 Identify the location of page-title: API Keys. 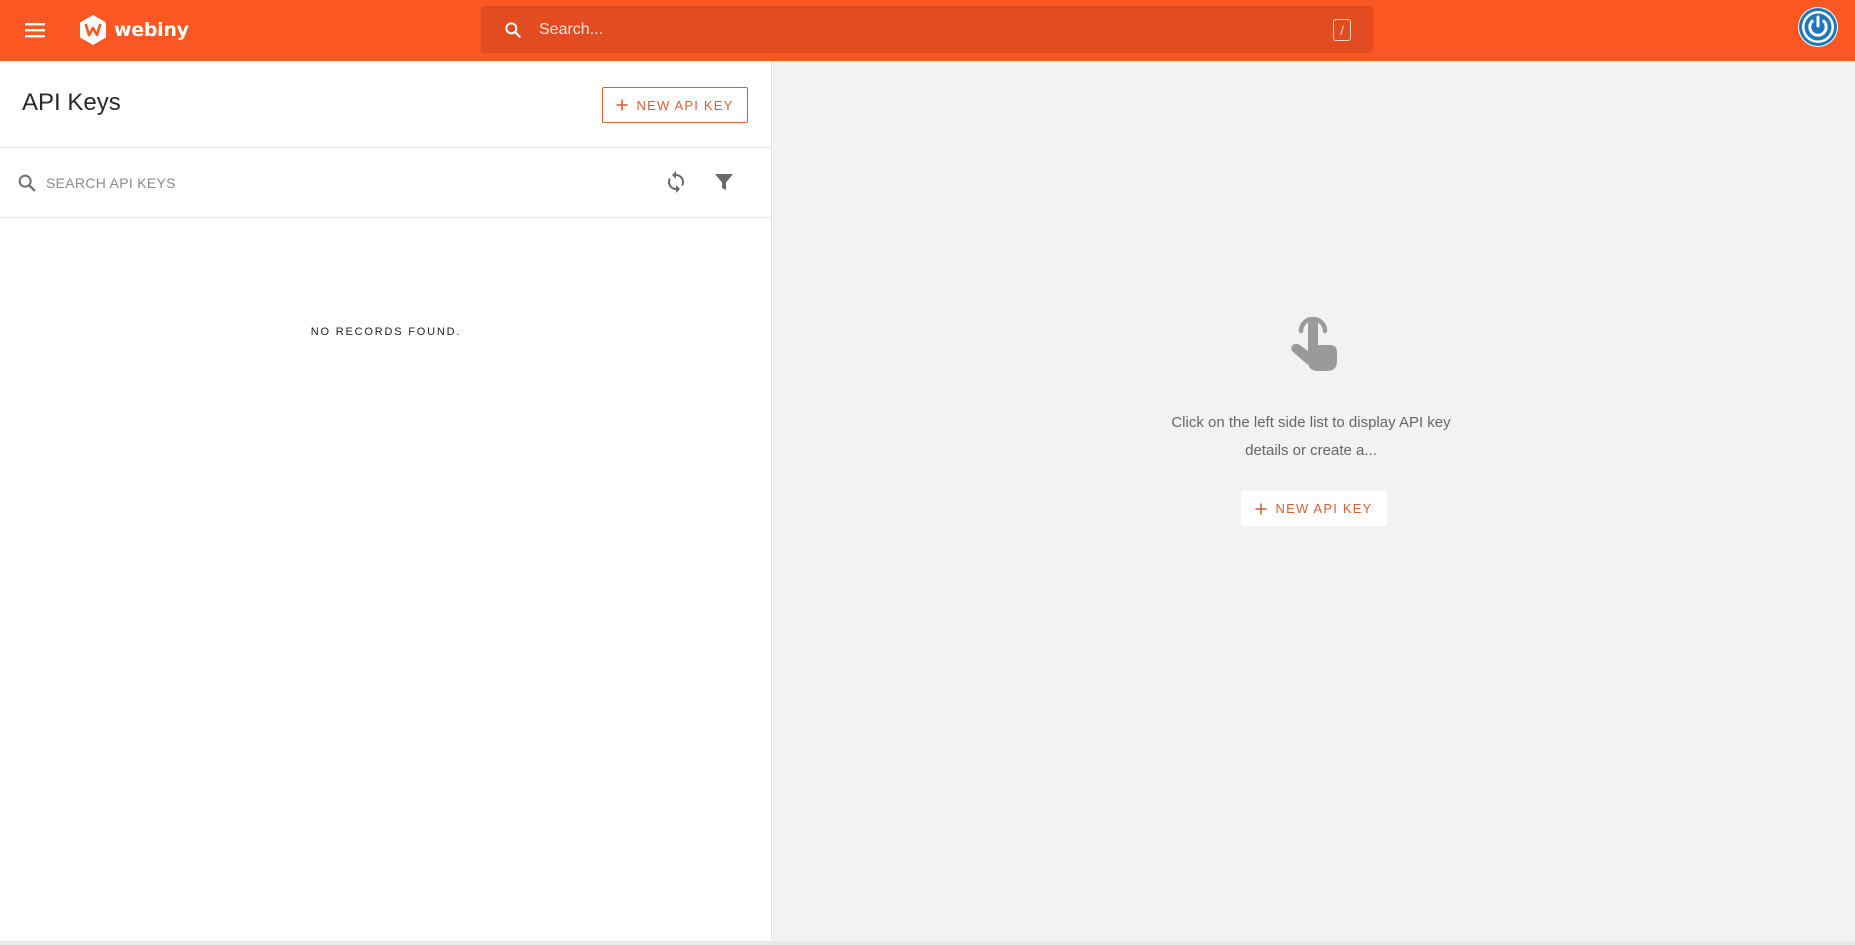
(71, 102).